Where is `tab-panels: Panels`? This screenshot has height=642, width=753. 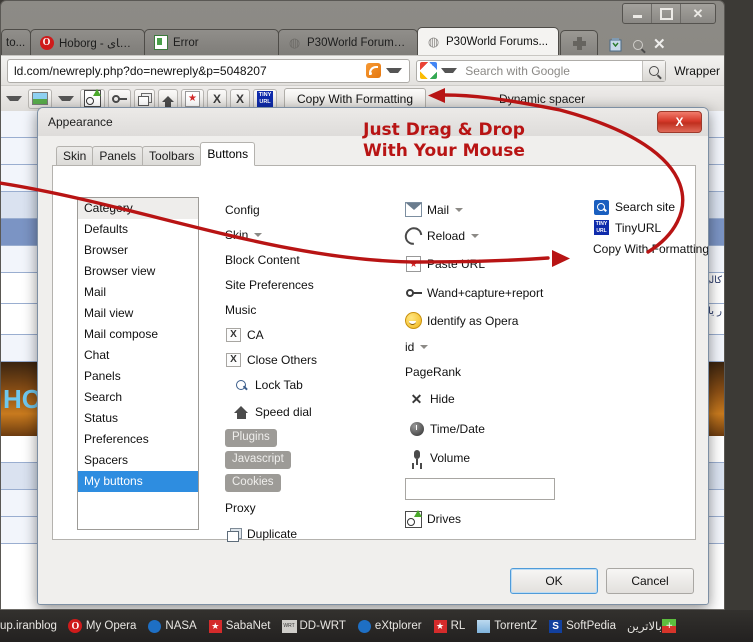 tab-panels: Panels is located at coordinates (118, 156).